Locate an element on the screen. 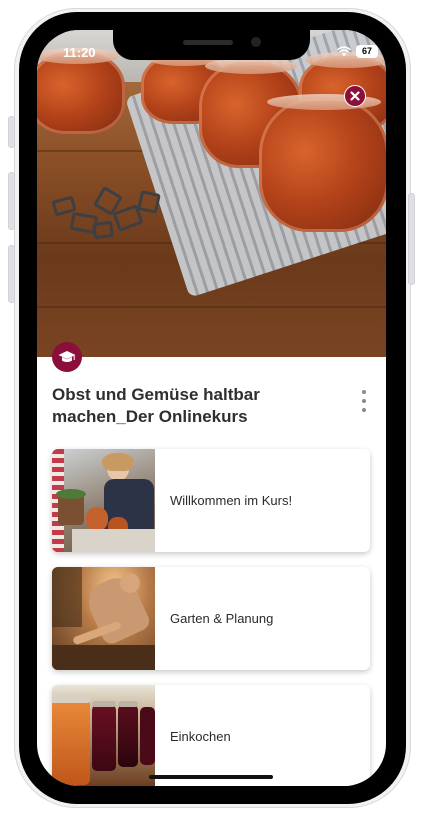  home-indicator is located at coordinates (211, 777).